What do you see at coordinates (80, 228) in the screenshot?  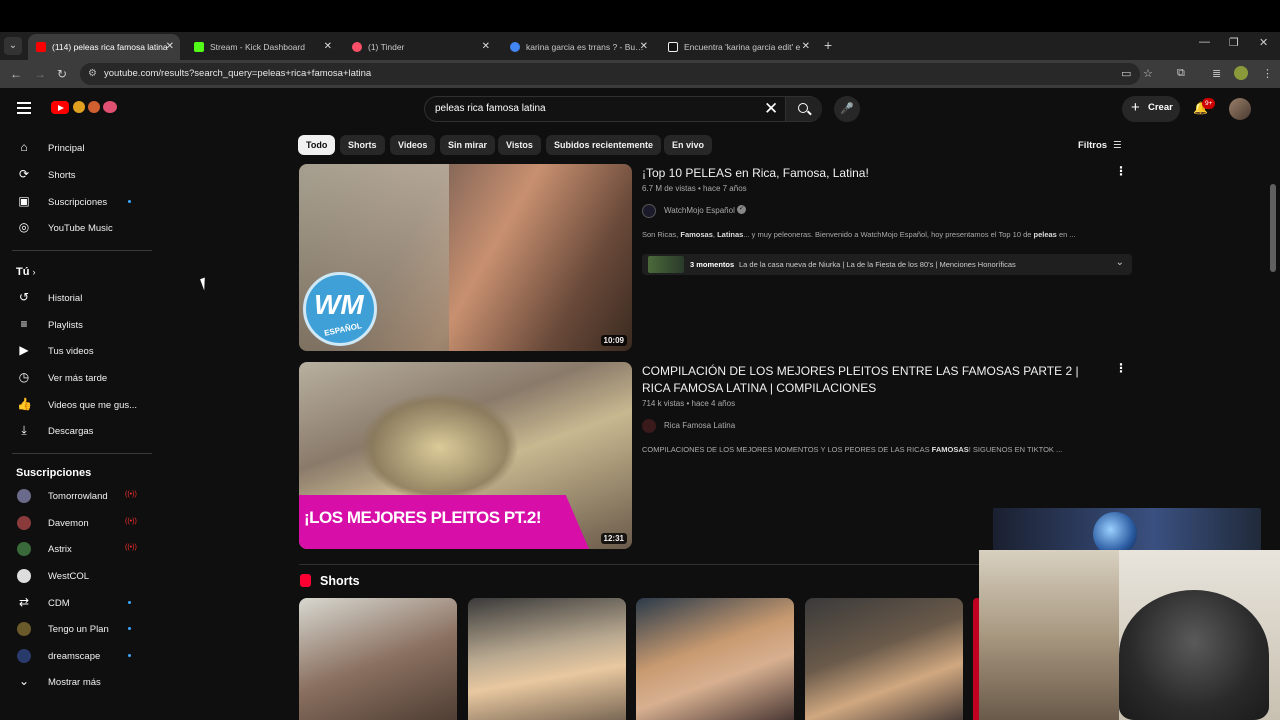 I see `sidebar-item-youtube-music: ◎ YouTube Music` at bounding box center [80, 228].